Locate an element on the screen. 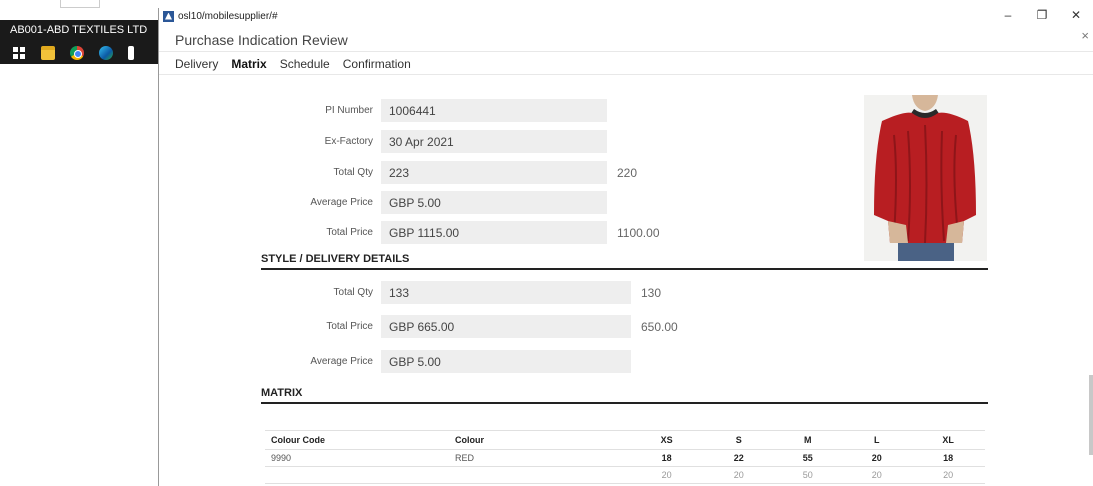 The height and width of the screenshot is (486, 1093). folder-icon is located at coordinates (48, 53).